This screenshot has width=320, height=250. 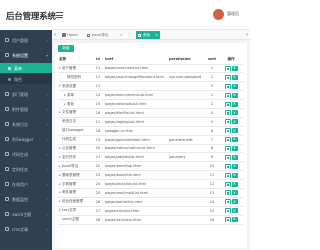 What do you see at coordinates (151, 202) in the screenshot?
I see `table-row: ▸前台页面管理 26 pages/portal/list.html 14` at bounding box center [151, 202].